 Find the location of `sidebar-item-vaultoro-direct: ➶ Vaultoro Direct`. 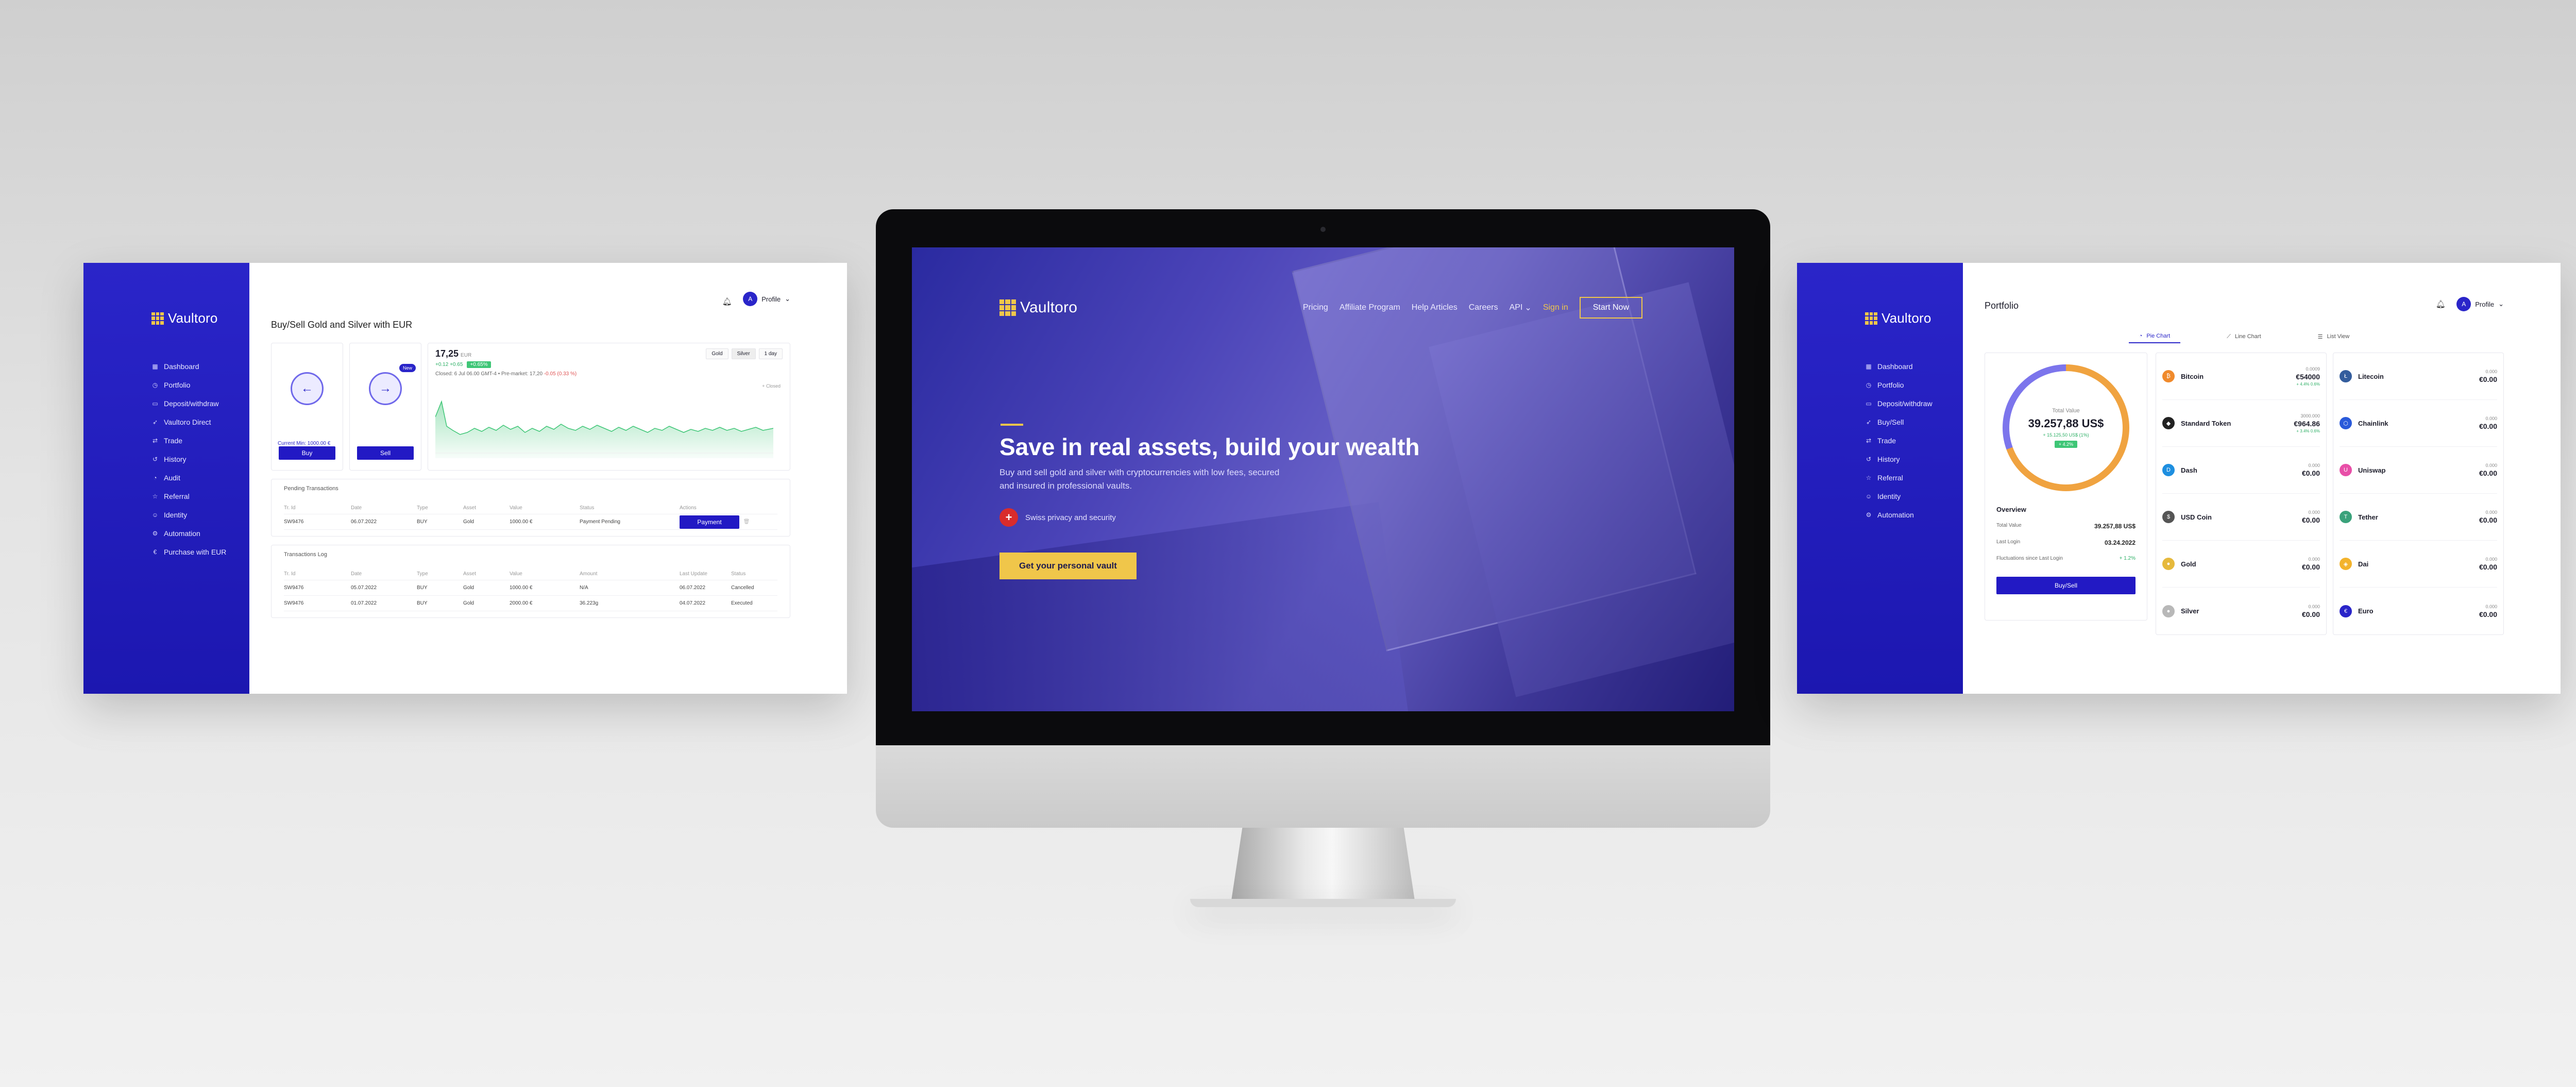

sidebar-item-vaultoro-direct: ➶ Vaultoro Direct is located at coordinates (200, 422).